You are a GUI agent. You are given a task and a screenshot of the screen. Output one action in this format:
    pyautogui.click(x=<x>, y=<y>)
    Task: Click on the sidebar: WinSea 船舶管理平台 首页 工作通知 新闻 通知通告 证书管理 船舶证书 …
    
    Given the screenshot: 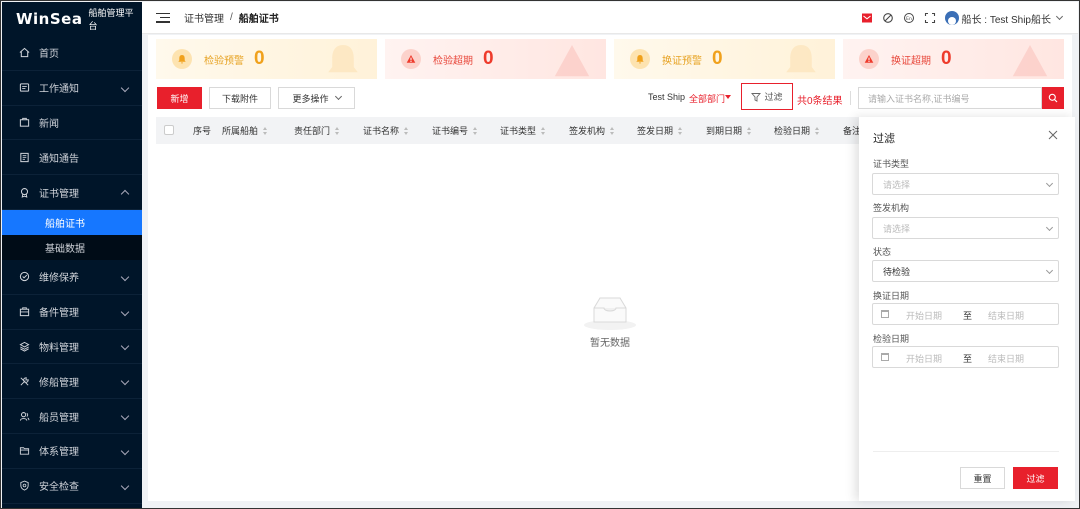 What is the action you would take?
    pyautogui.click(x=72, y=255)
    